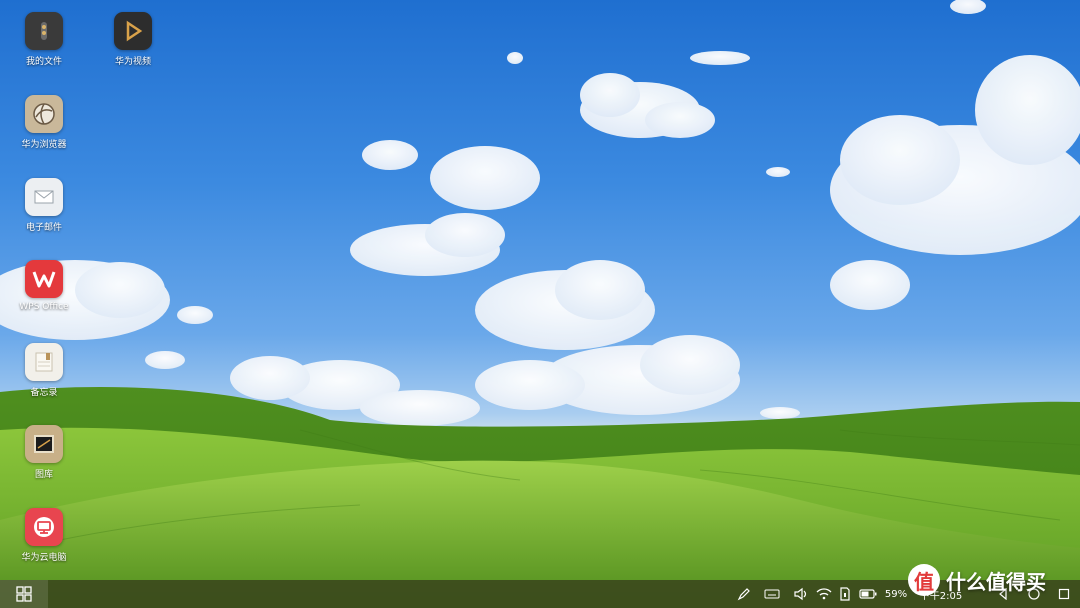  Describe the element at coordinates (44, 307) in the screenshot. I see `desktop-icon-label: WPS Office` at that location.